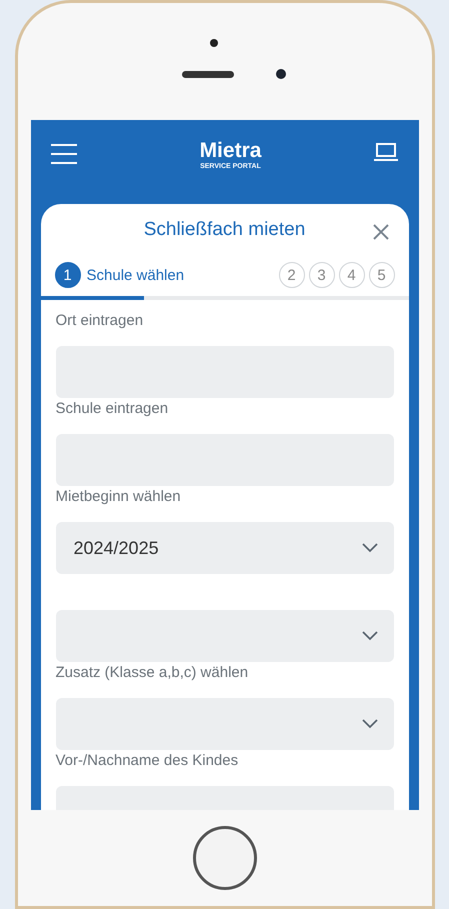  Describe the element at coordinates (148, 761) in the screenshot. I see `field-label: Vor-/Nachname des Kindes` at that location.